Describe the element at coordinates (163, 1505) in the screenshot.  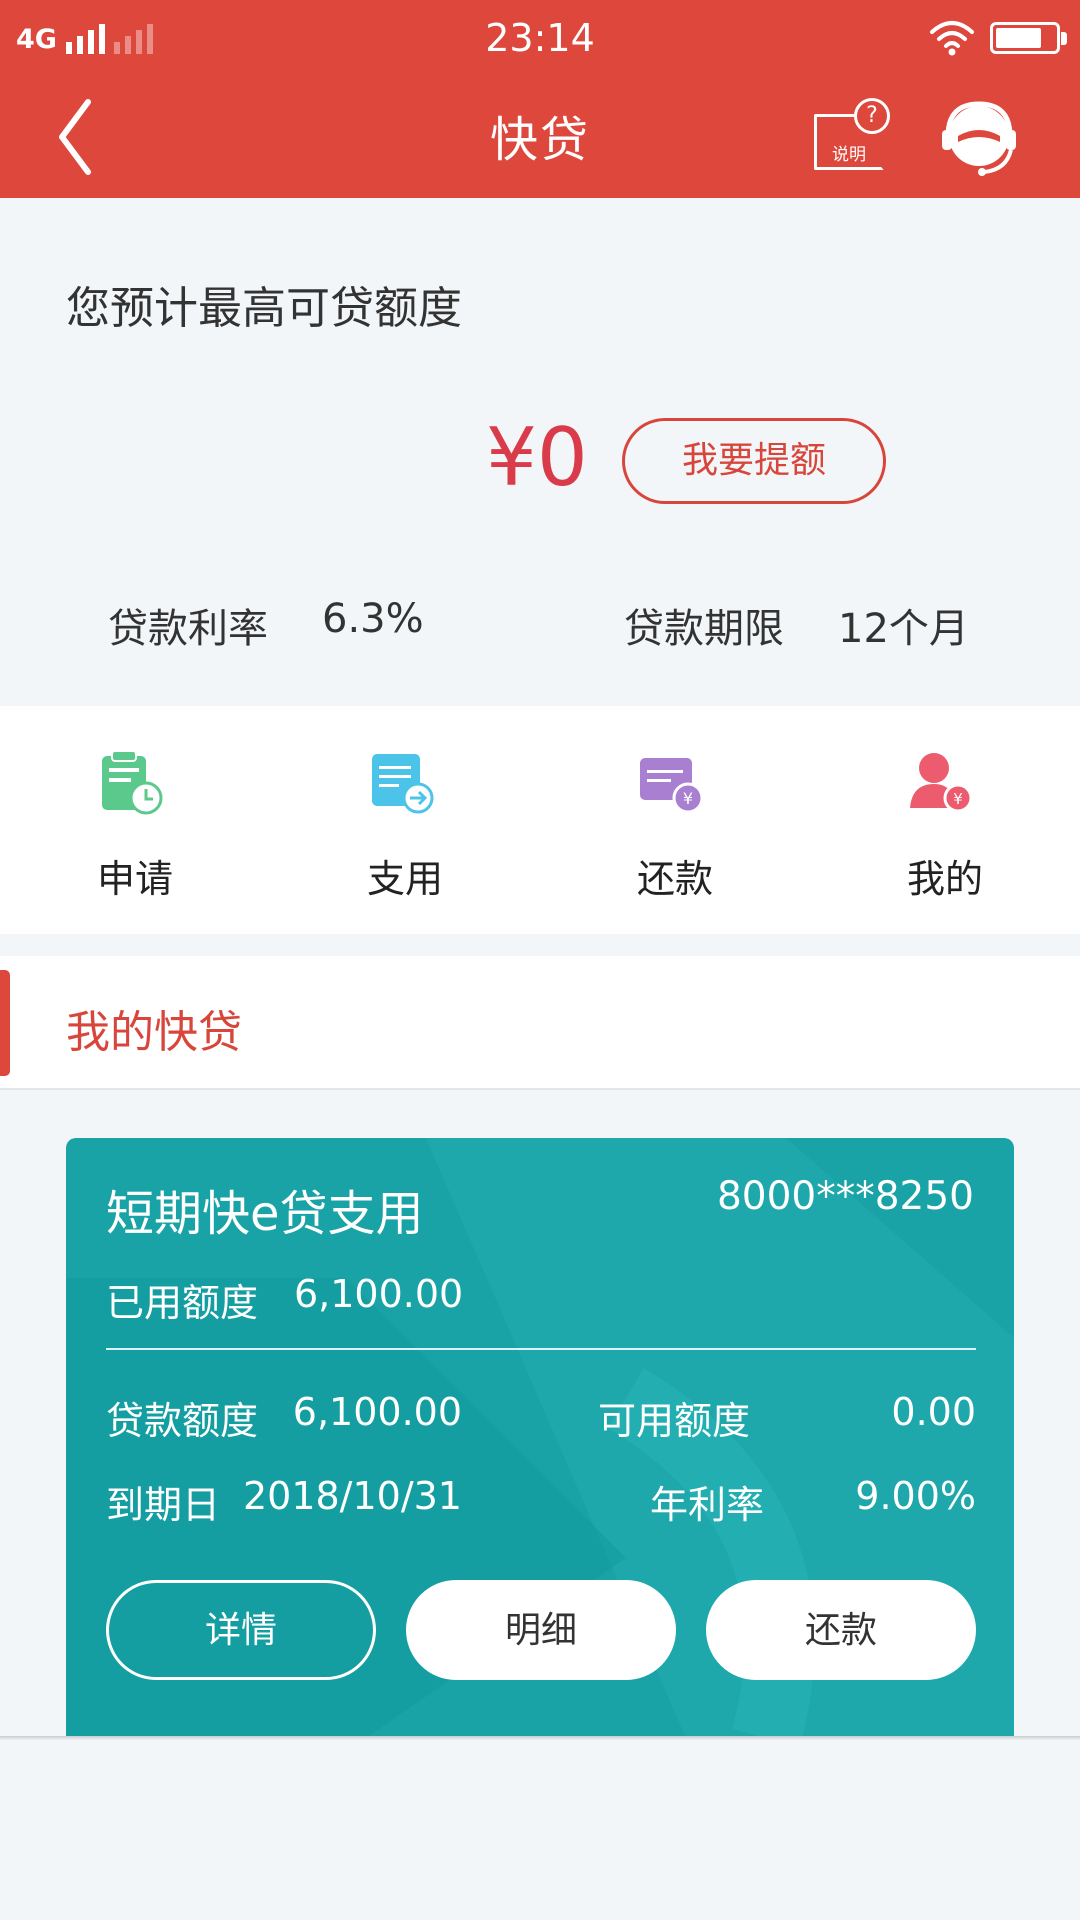
I see `due-date-label: 到期日` at that location.